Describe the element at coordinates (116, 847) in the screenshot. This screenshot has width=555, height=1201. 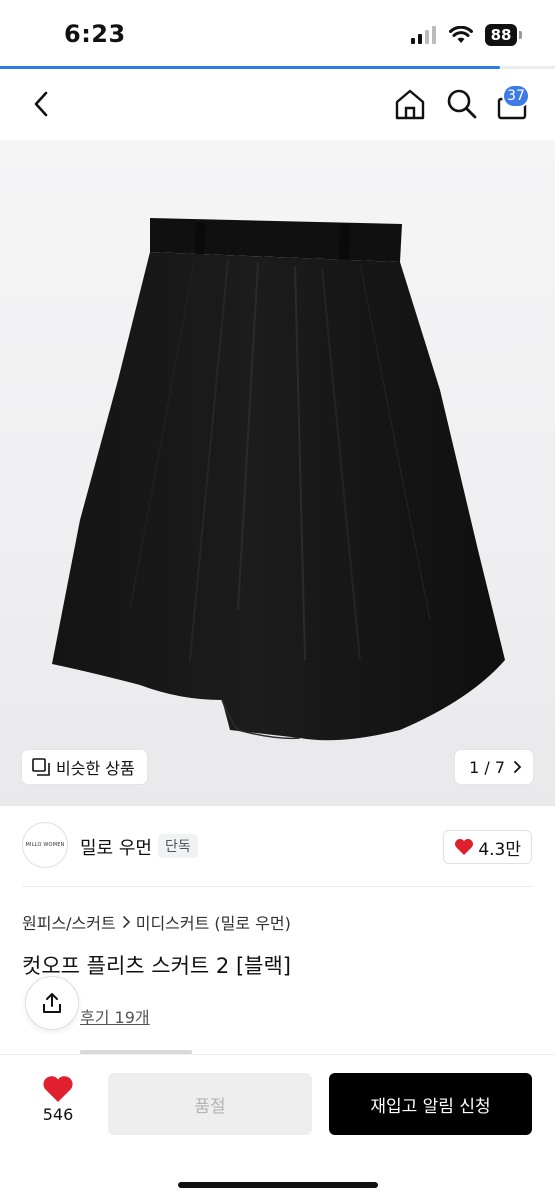
I see `brand-name: 밀로 우먼` at that location.